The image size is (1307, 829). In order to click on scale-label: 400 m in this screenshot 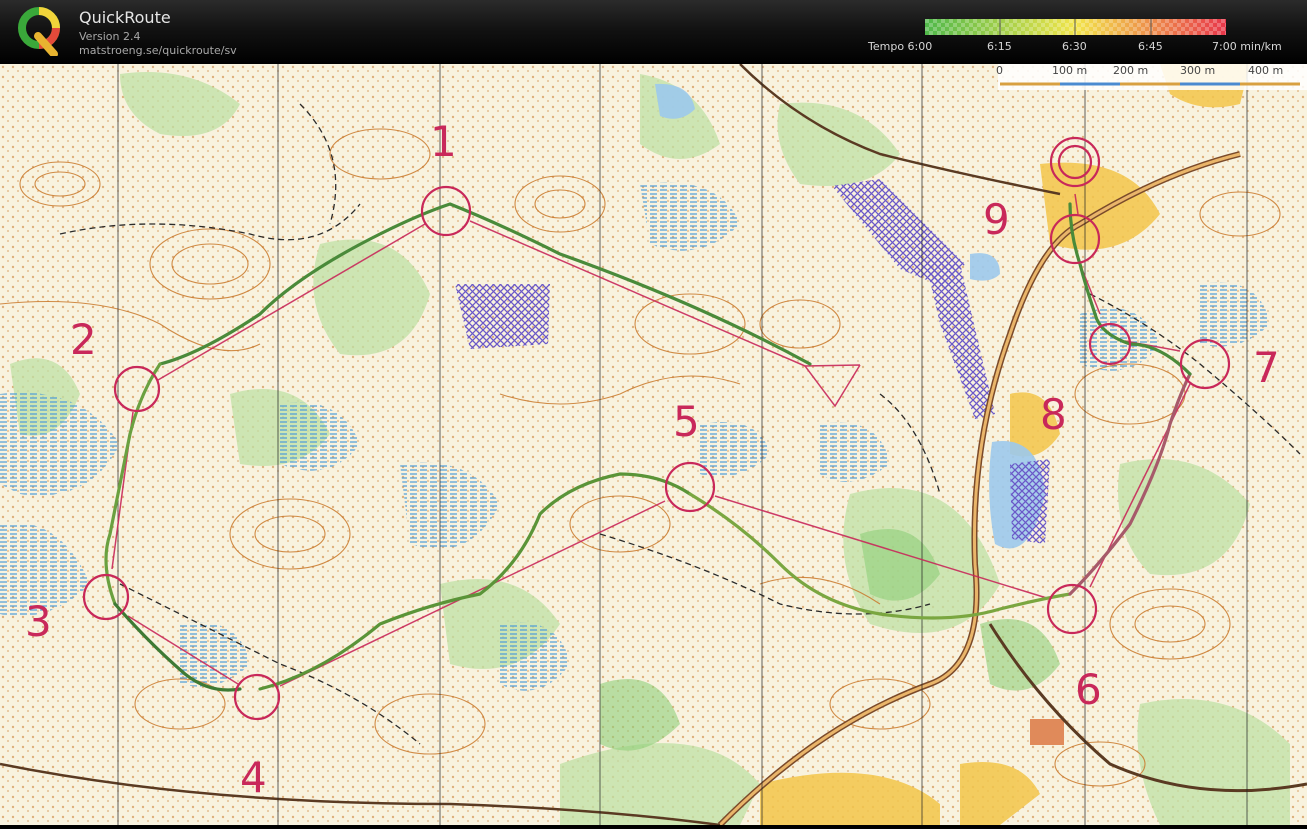, I will do `click(1265, 70)`.